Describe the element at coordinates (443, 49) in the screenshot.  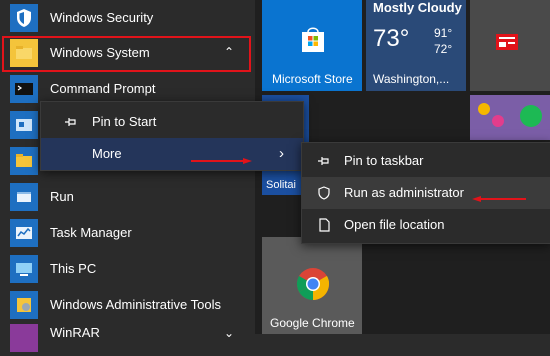
I see `weather-low: 72°` at that location.